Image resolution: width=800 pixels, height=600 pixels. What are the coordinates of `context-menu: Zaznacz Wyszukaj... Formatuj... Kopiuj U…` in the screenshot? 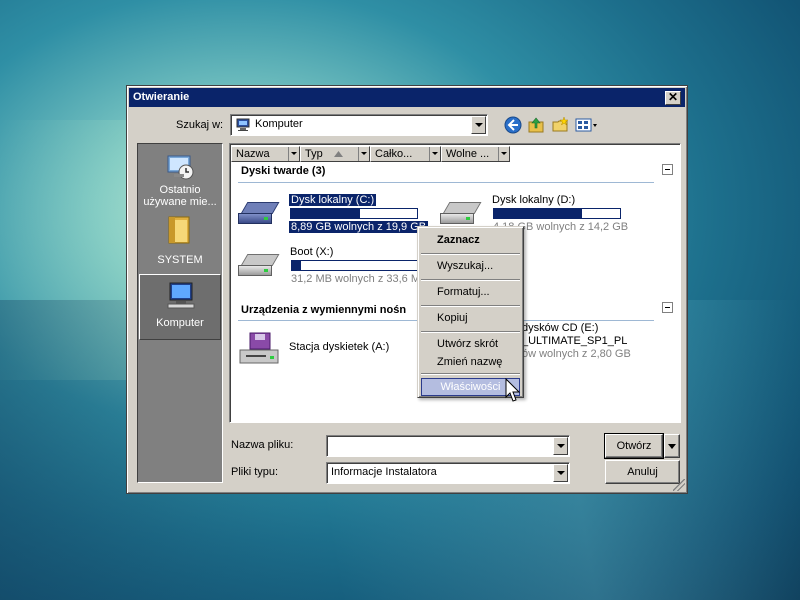 It's located at (470, 312).